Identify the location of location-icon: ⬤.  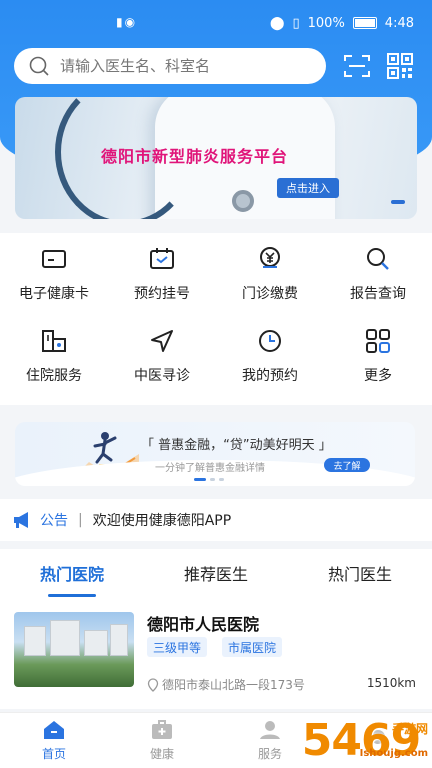
(277, 23).